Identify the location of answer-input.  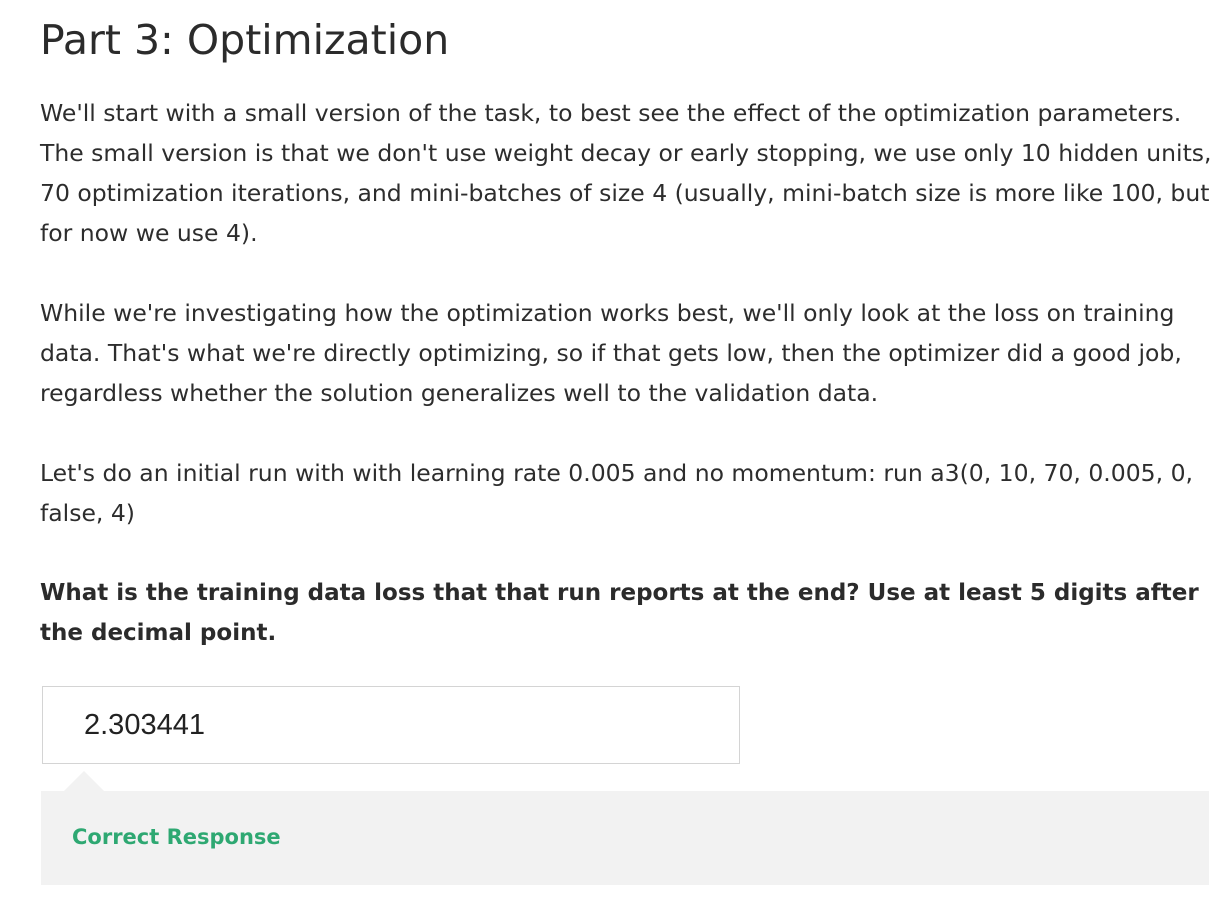
(391, 725).